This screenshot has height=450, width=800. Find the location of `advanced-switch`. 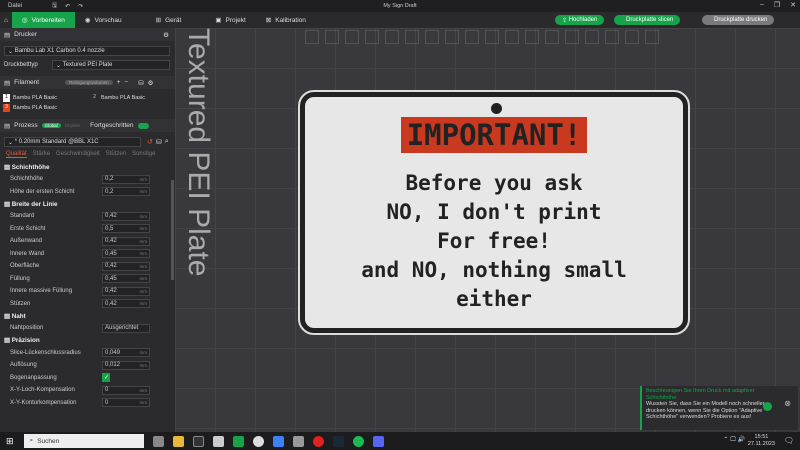

advanced-switch is located at coordinates (143, 125).